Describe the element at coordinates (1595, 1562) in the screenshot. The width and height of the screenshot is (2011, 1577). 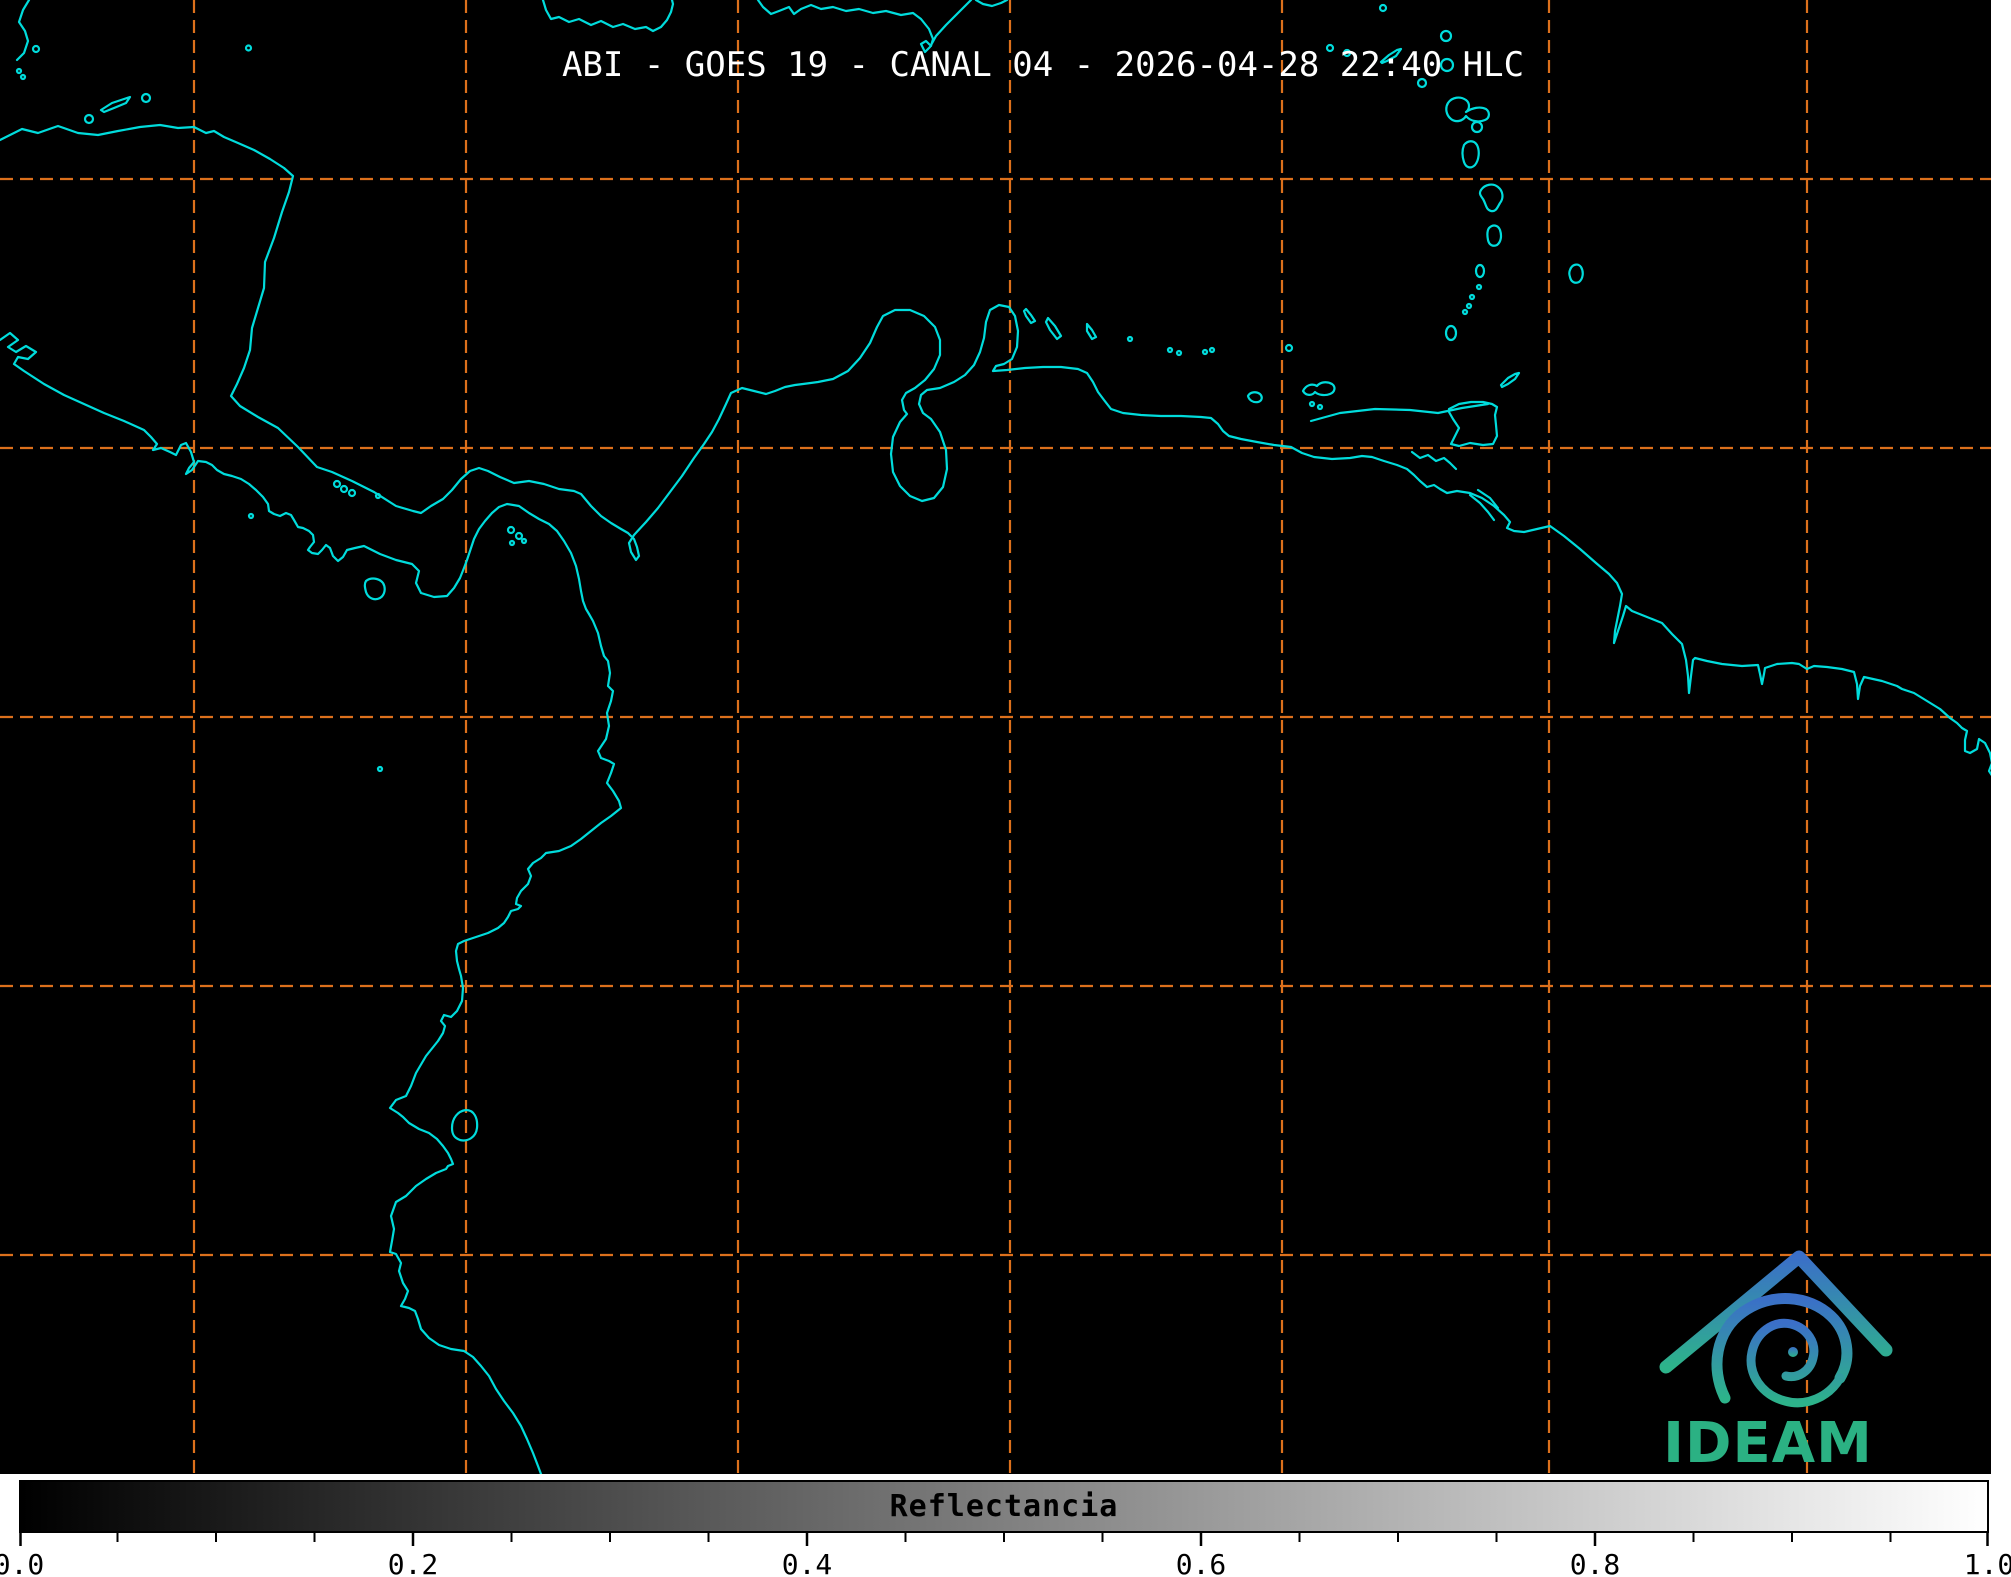
I see `colorbar-tick-label: 0.8` at that location.